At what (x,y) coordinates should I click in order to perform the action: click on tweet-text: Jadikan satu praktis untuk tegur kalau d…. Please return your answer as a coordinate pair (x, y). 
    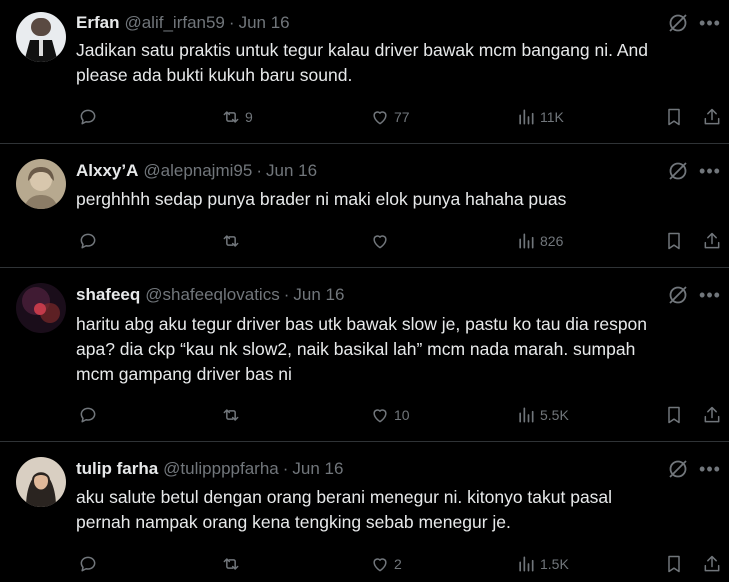
    Looking at the image, I should click on (362, 62).